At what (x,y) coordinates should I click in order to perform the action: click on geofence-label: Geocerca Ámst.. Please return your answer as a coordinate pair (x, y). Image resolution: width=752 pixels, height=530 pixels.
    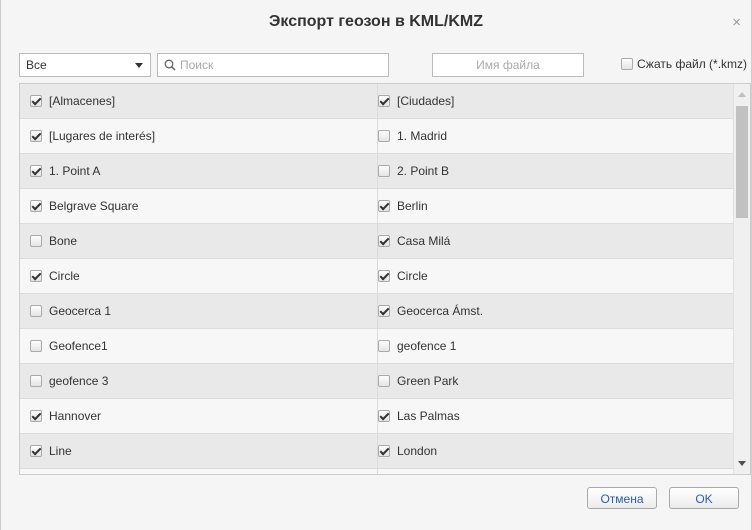
    Looking at the image, I should click on (440, 311).